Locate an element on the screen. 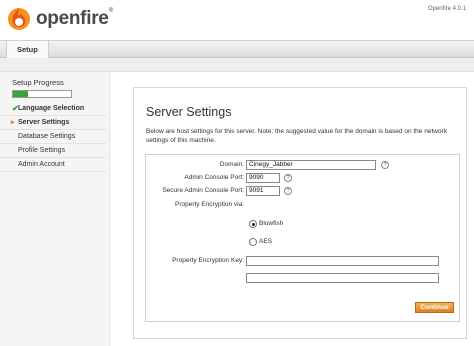 Image resolution: width=474 pixels, height=346 pixels. blowfish-radio is located at coordinates (253, 224).